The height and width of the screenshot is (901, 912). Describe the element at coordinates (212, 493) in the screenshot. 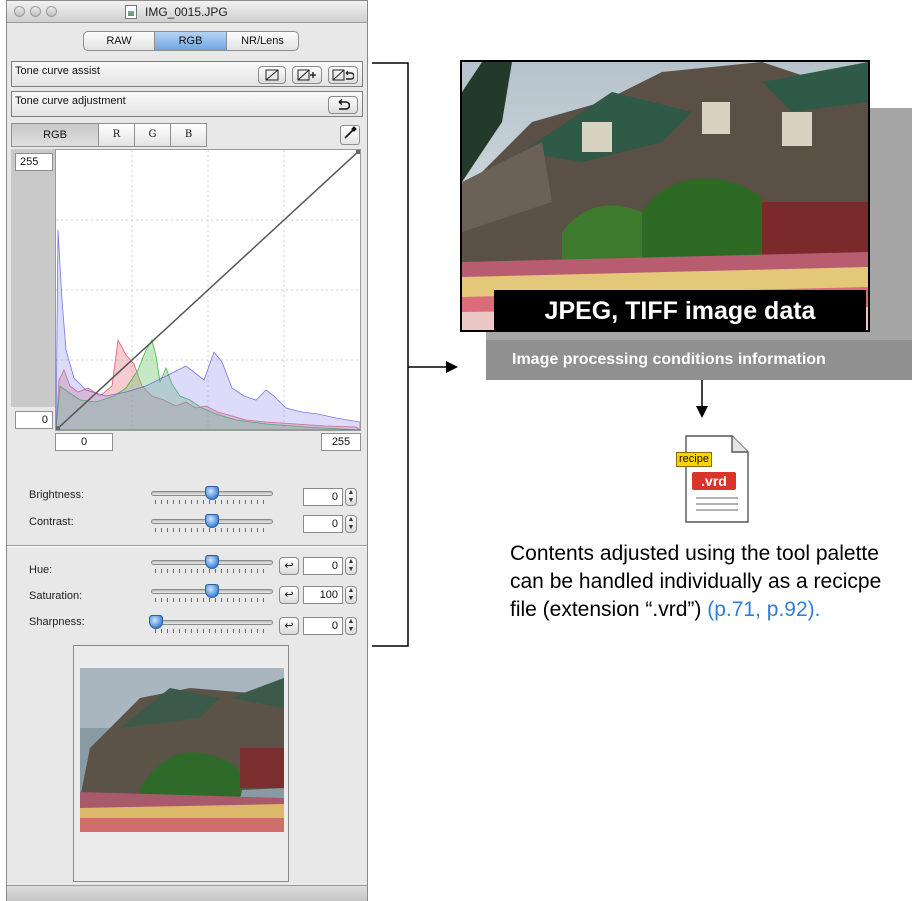

I see `brightness-slider-knob` at that location.